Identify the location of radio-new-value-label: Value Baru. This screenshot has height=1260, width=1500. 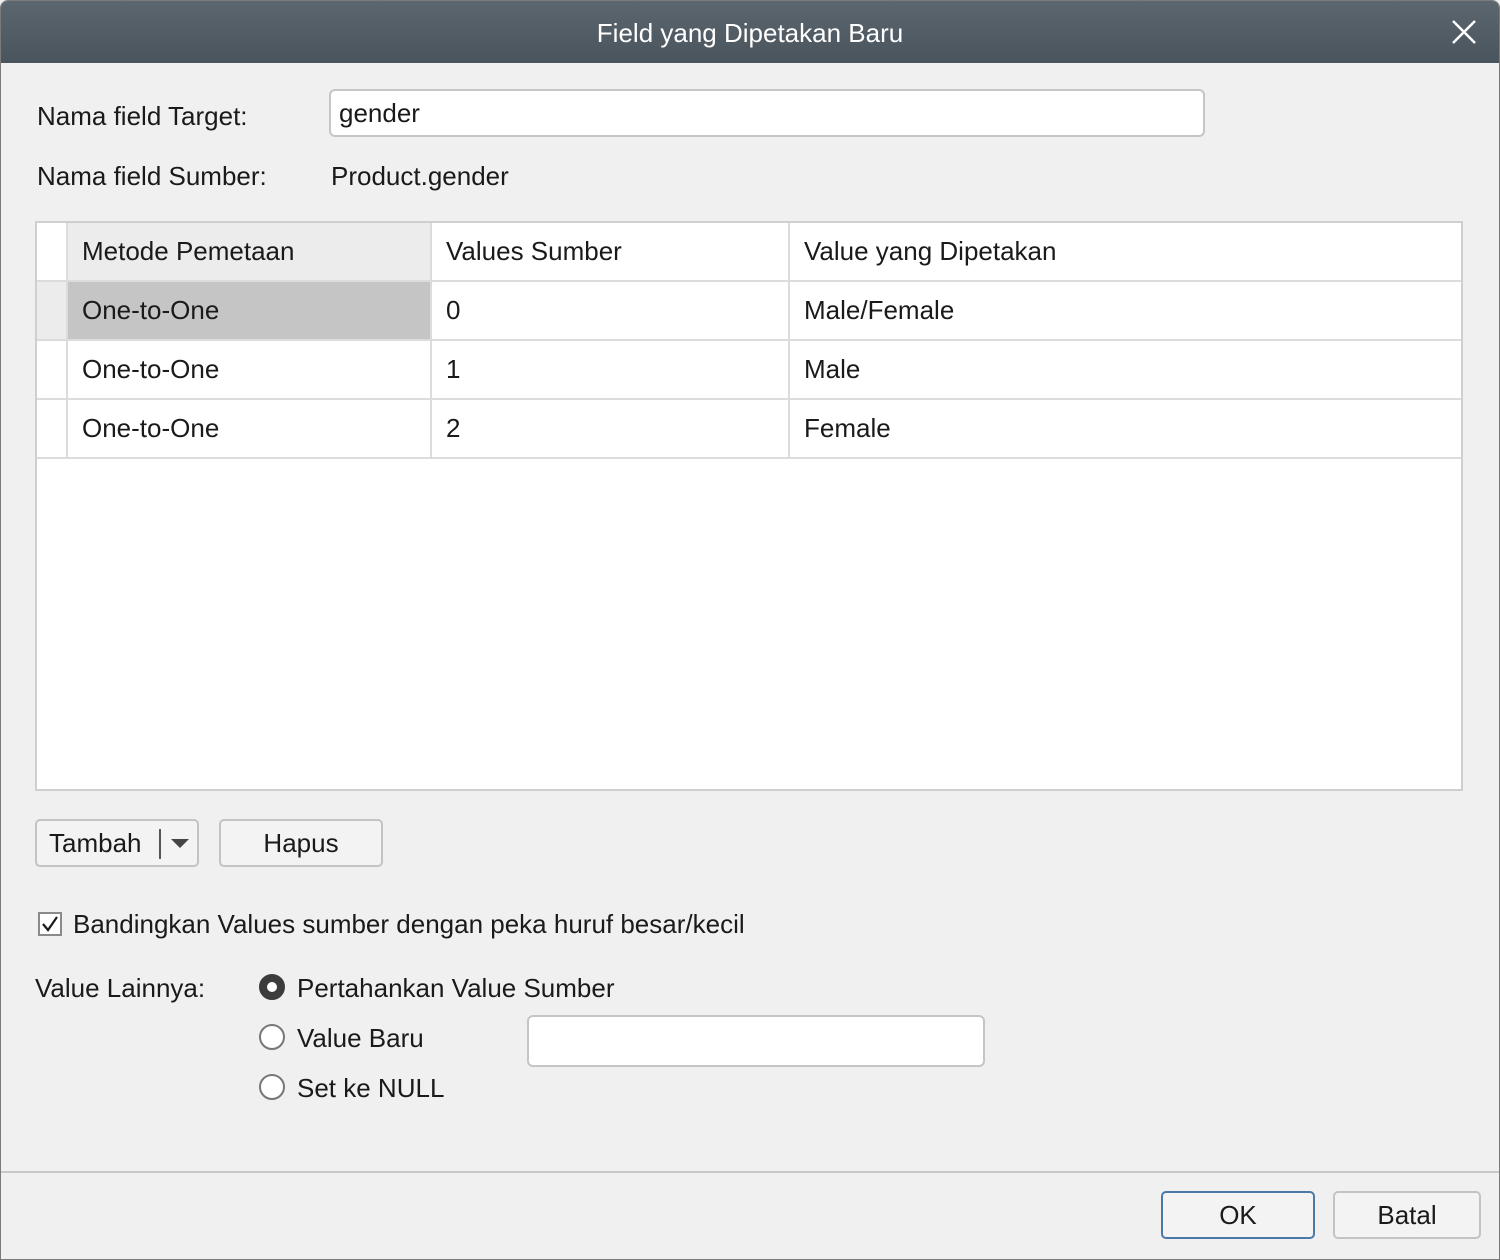
(360, 1038).